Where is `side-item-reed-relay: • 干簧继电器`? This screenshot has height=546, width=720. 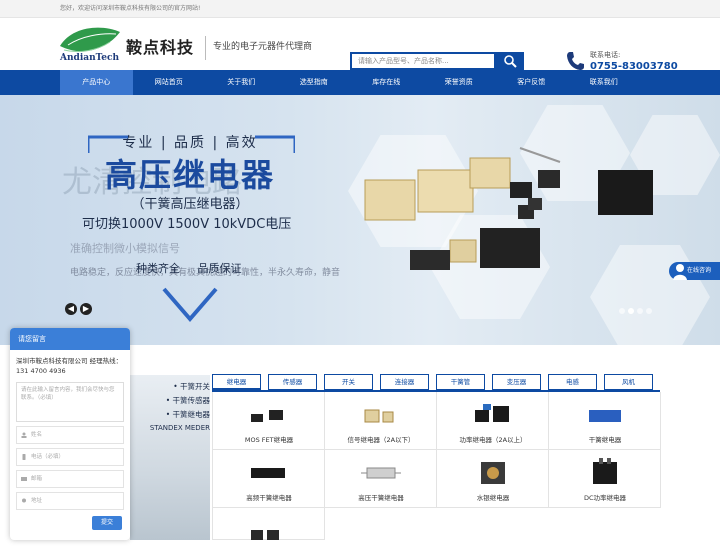 side-item-reed-relay: • 干簧继电器 is located at coordinates (175, 415).